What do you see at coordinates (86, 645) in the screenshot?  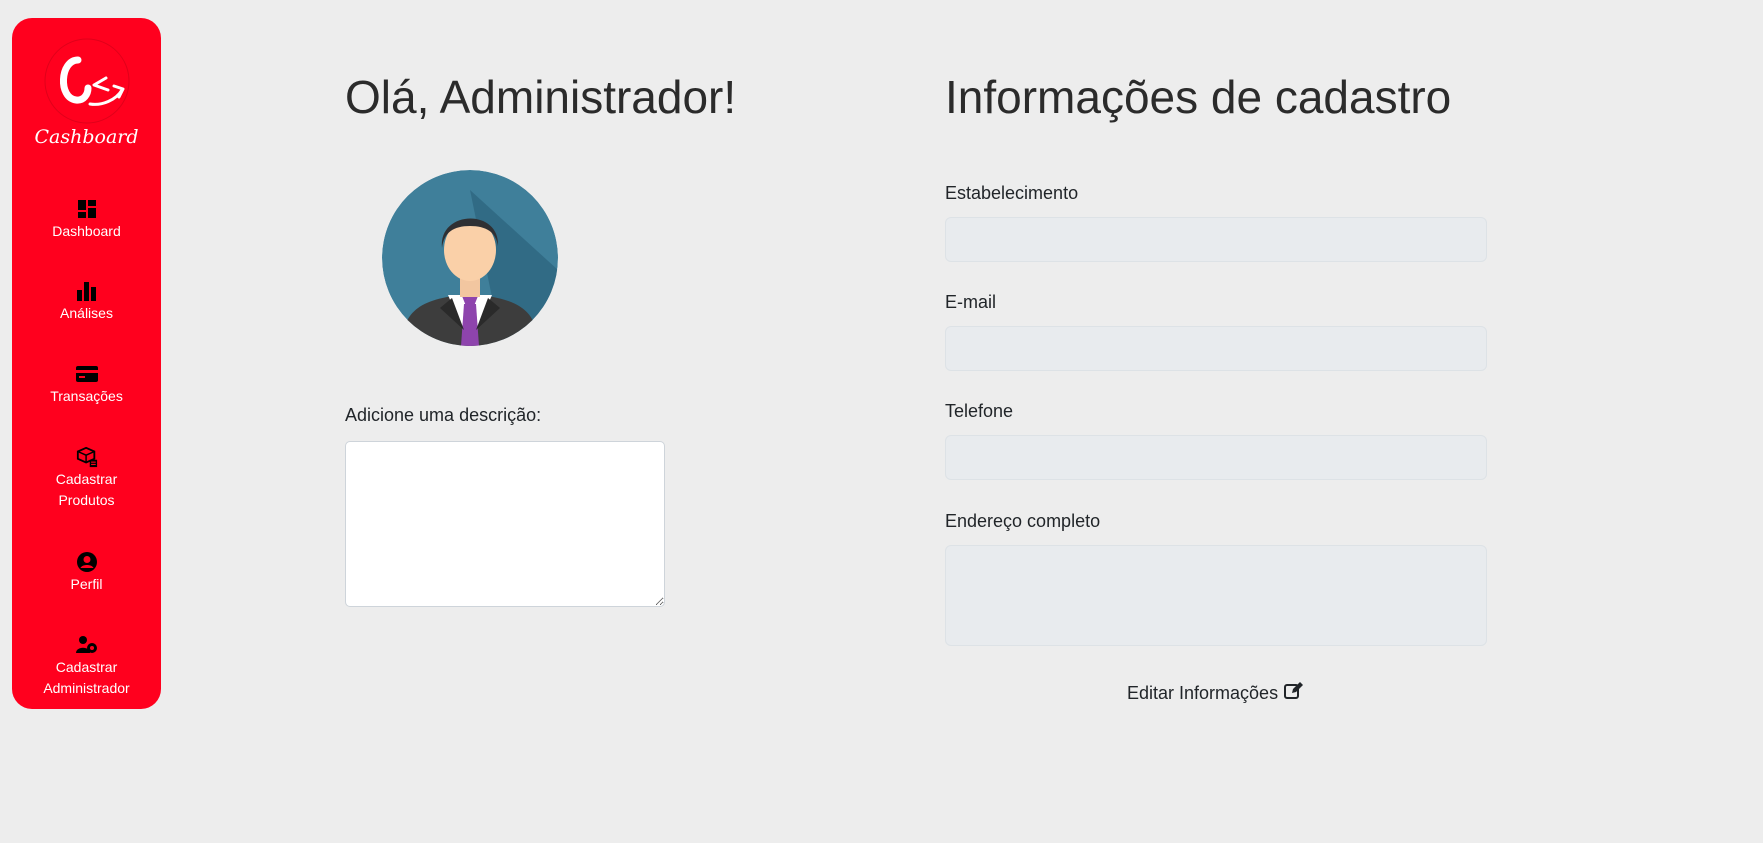 I see `user-gear-icon` at bounding box center [86, 645].